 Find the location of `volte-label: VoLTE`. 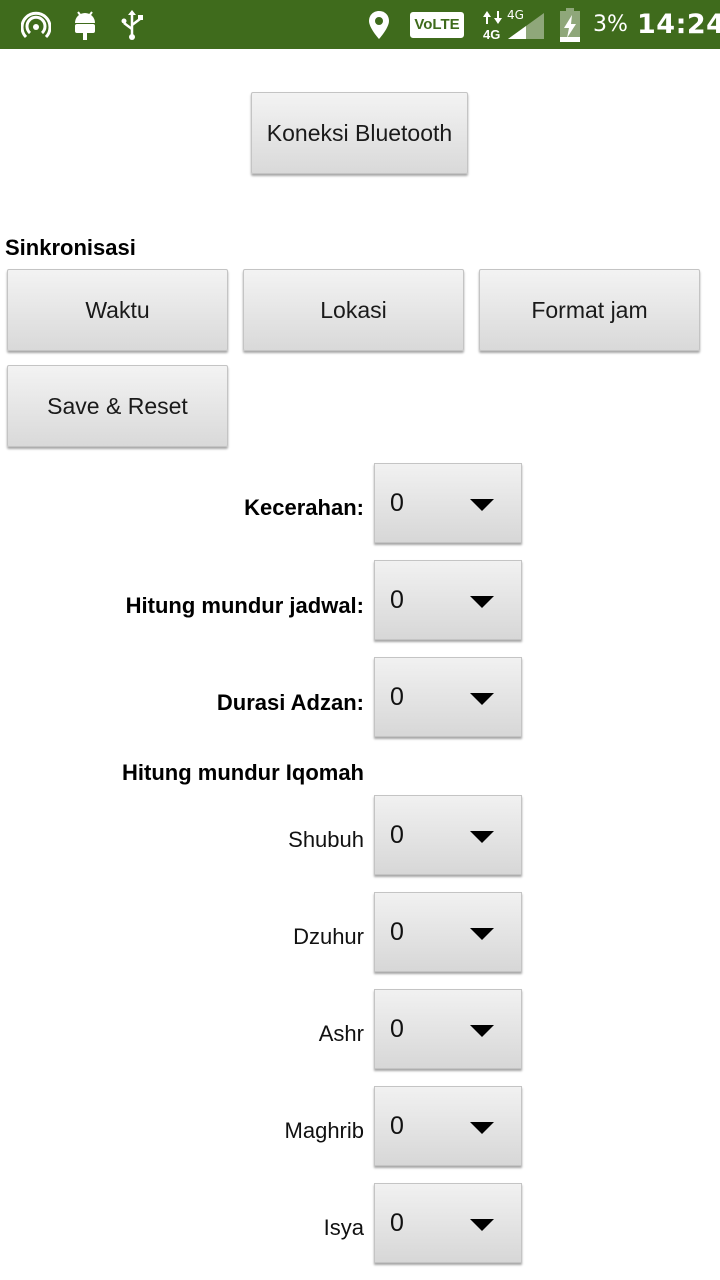

volte-label: VoLTE is located at coordinates (437, 24).